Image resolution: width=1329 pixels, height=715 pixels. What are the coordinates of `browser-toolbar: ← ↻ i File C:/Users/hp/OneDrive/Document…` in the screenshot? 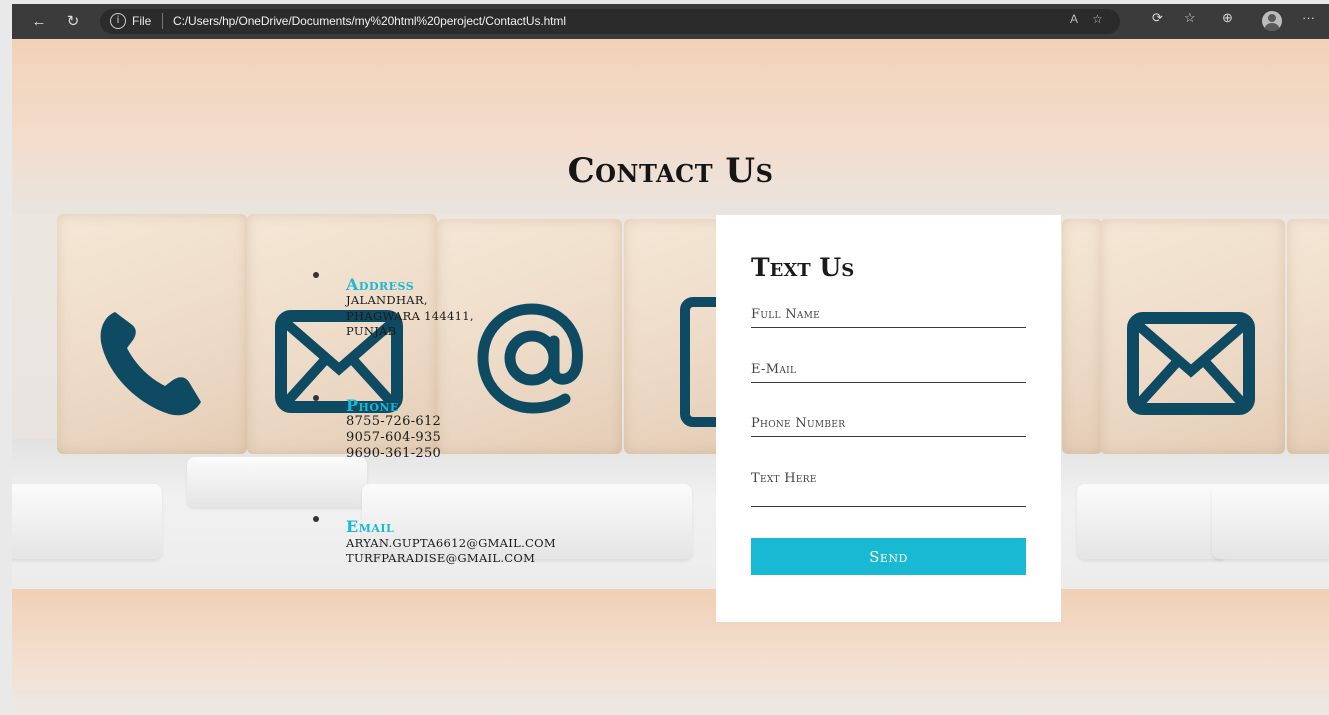 It's located at (670, 21).